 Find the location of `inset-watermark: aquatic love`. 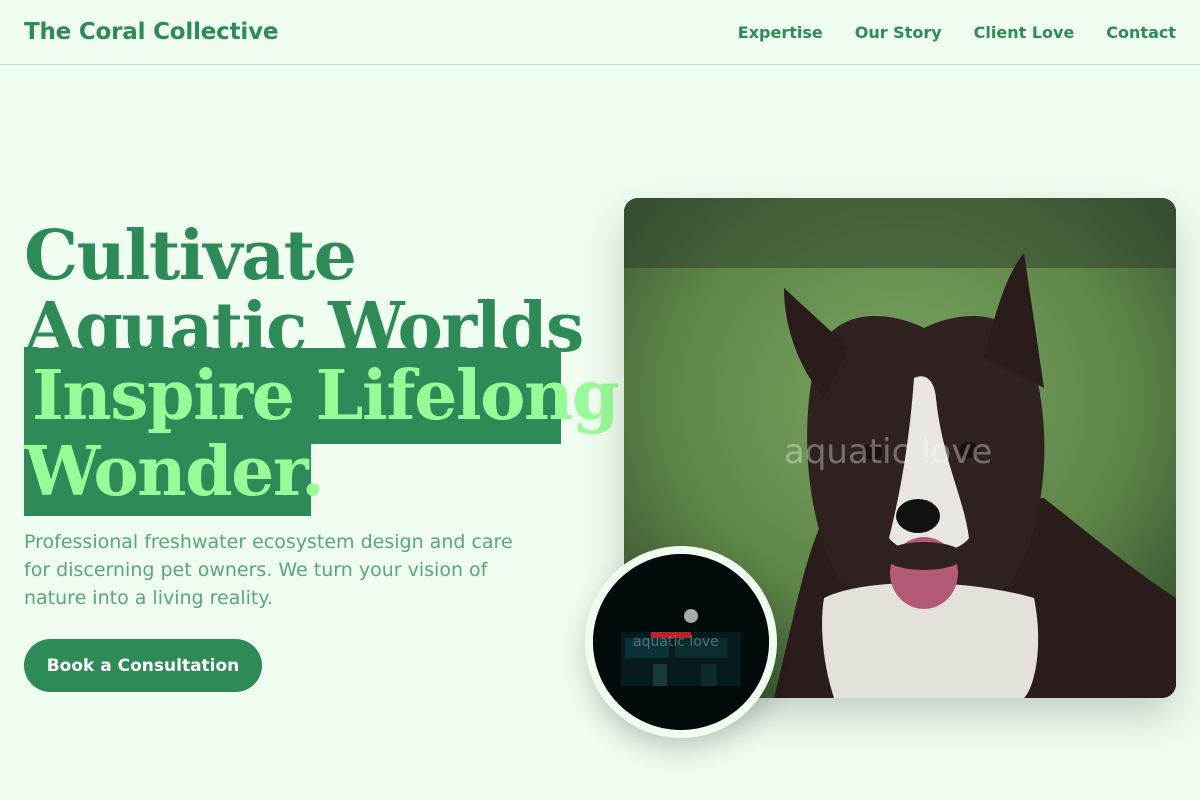

inset-watermark: aquatic love is located at coordinates (676, 642).